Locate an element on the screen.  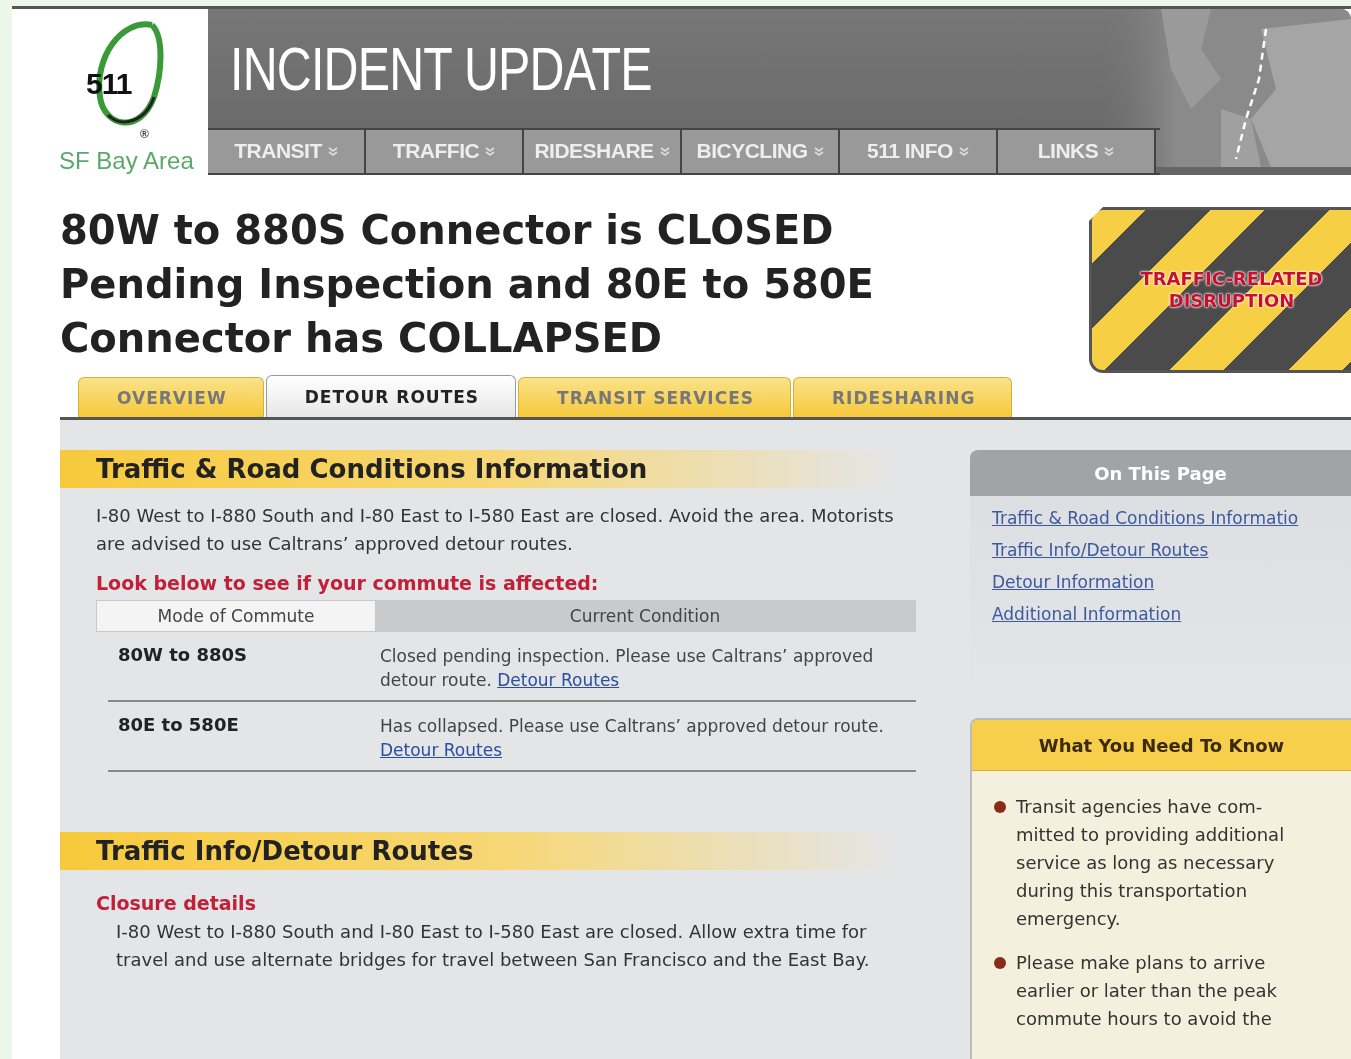
nav-item: TRANSIT is located at coordinates (287, 151).